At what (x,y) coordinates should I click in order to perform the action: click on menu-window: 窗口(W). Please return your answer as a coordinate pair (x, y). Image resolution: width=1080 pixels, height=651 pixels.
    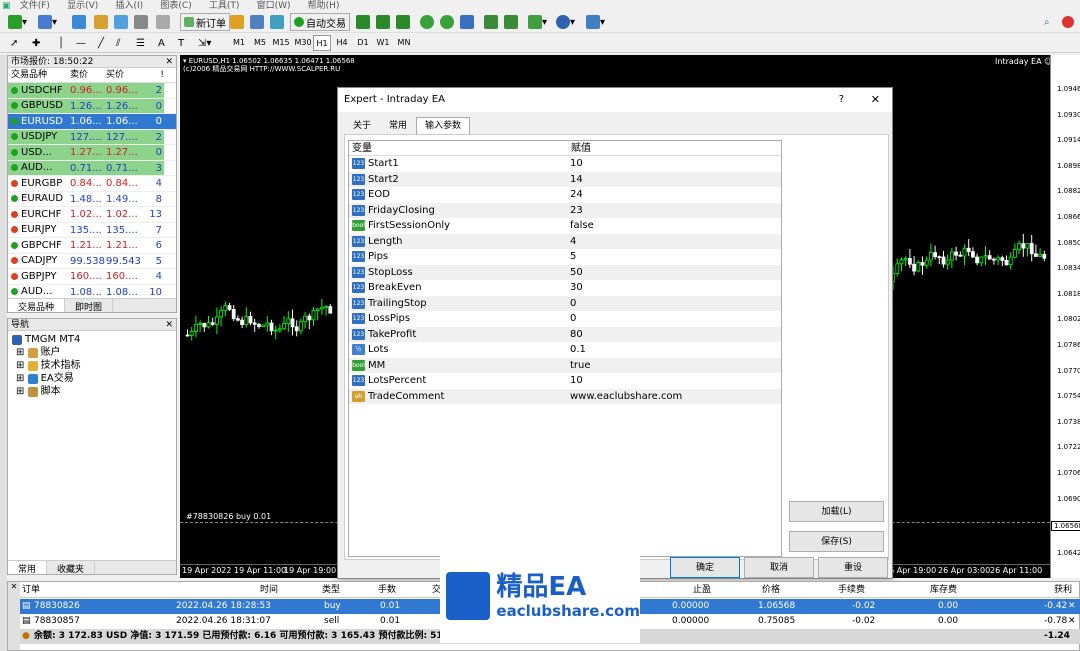
    Looking at the image, I should click on (277, 6).